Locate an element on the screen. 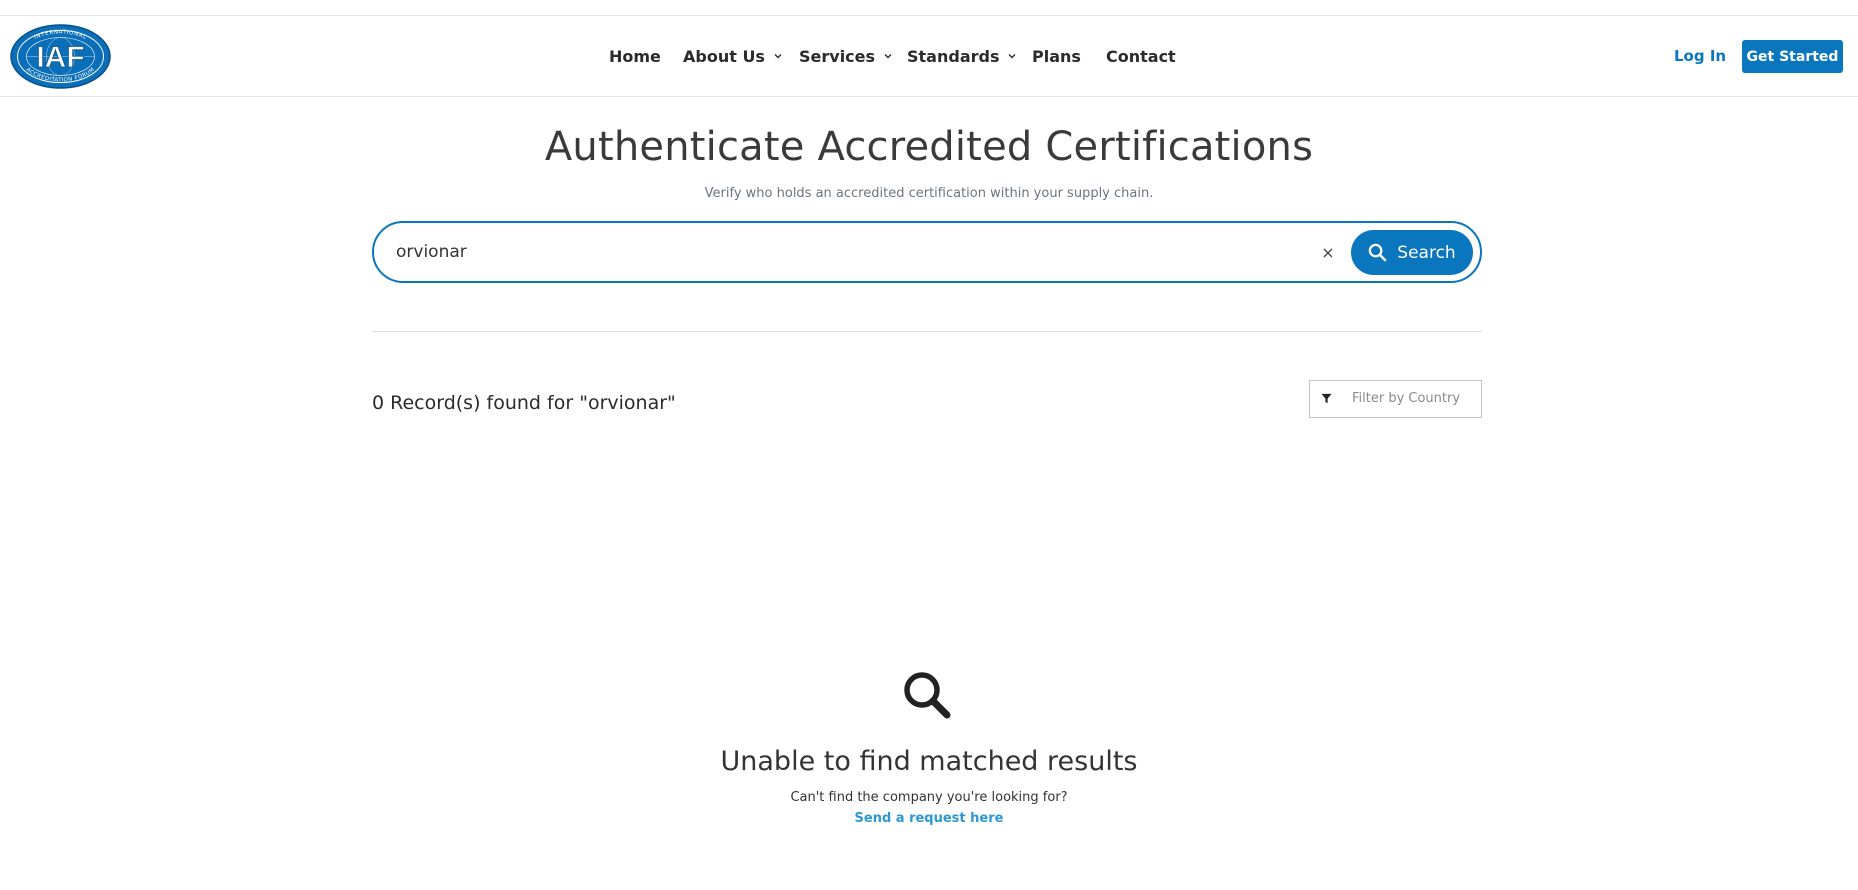  nav-home: Home is located at coordinates (635, 56).